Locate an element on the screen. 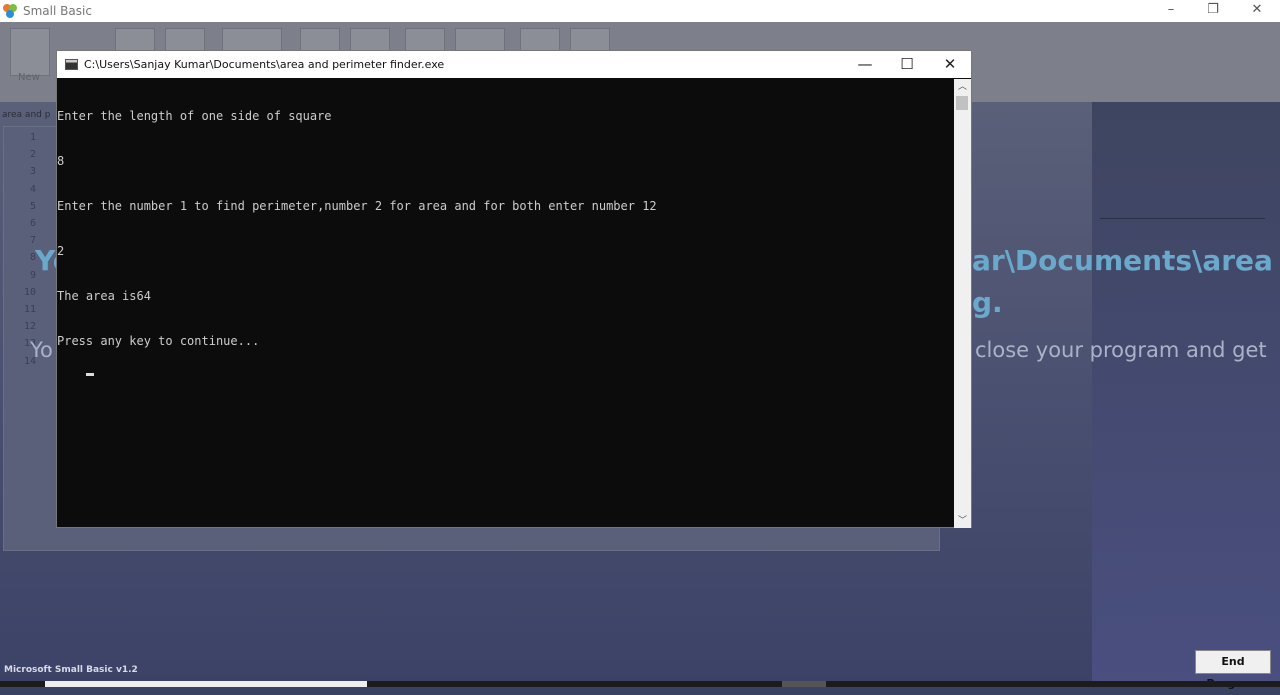 Image resolution: width=1280 pixels, height=695 pixels. end-program-button: End Program is located at coordinates (1233, 670).